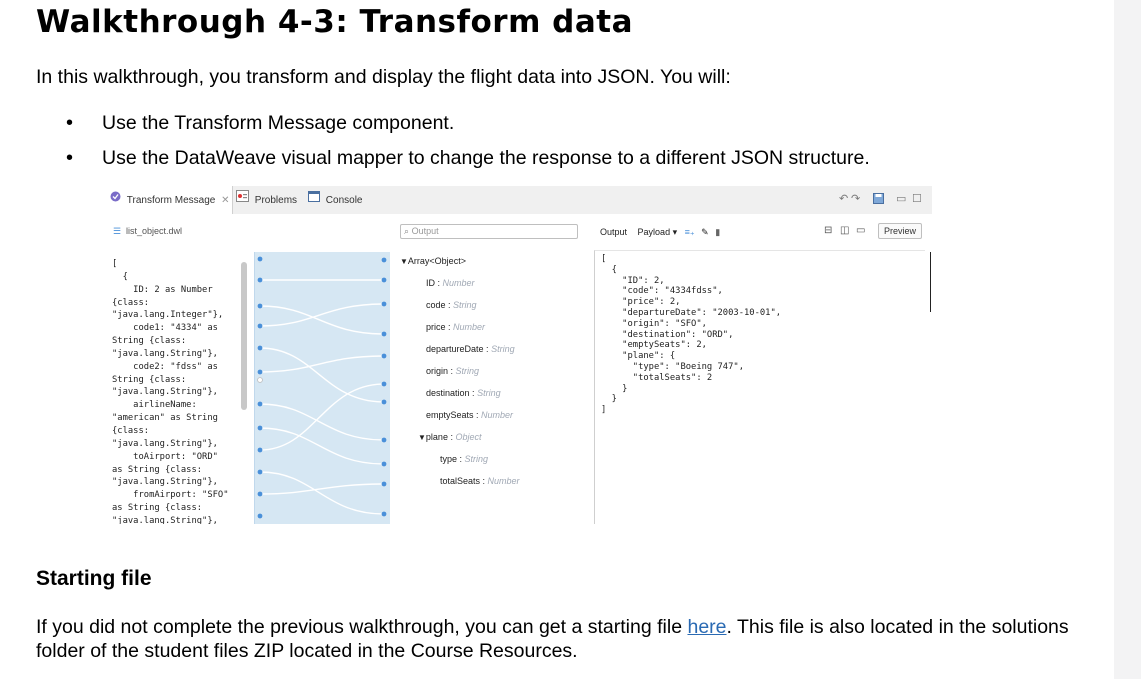 The image size is (1141, 679). I want to click on field-name: emptySeats, so click(450, 415).